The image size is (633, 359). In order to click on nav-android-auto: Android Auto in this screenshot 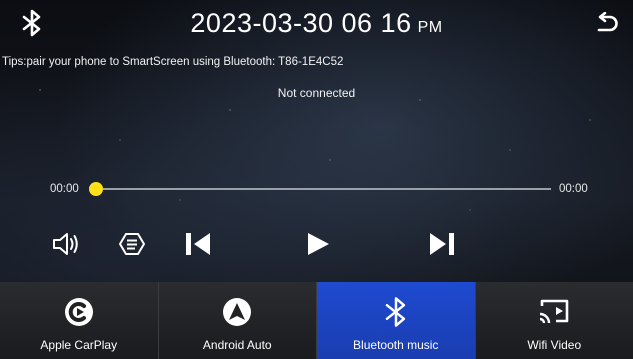, I will do `click(237, 320)`.